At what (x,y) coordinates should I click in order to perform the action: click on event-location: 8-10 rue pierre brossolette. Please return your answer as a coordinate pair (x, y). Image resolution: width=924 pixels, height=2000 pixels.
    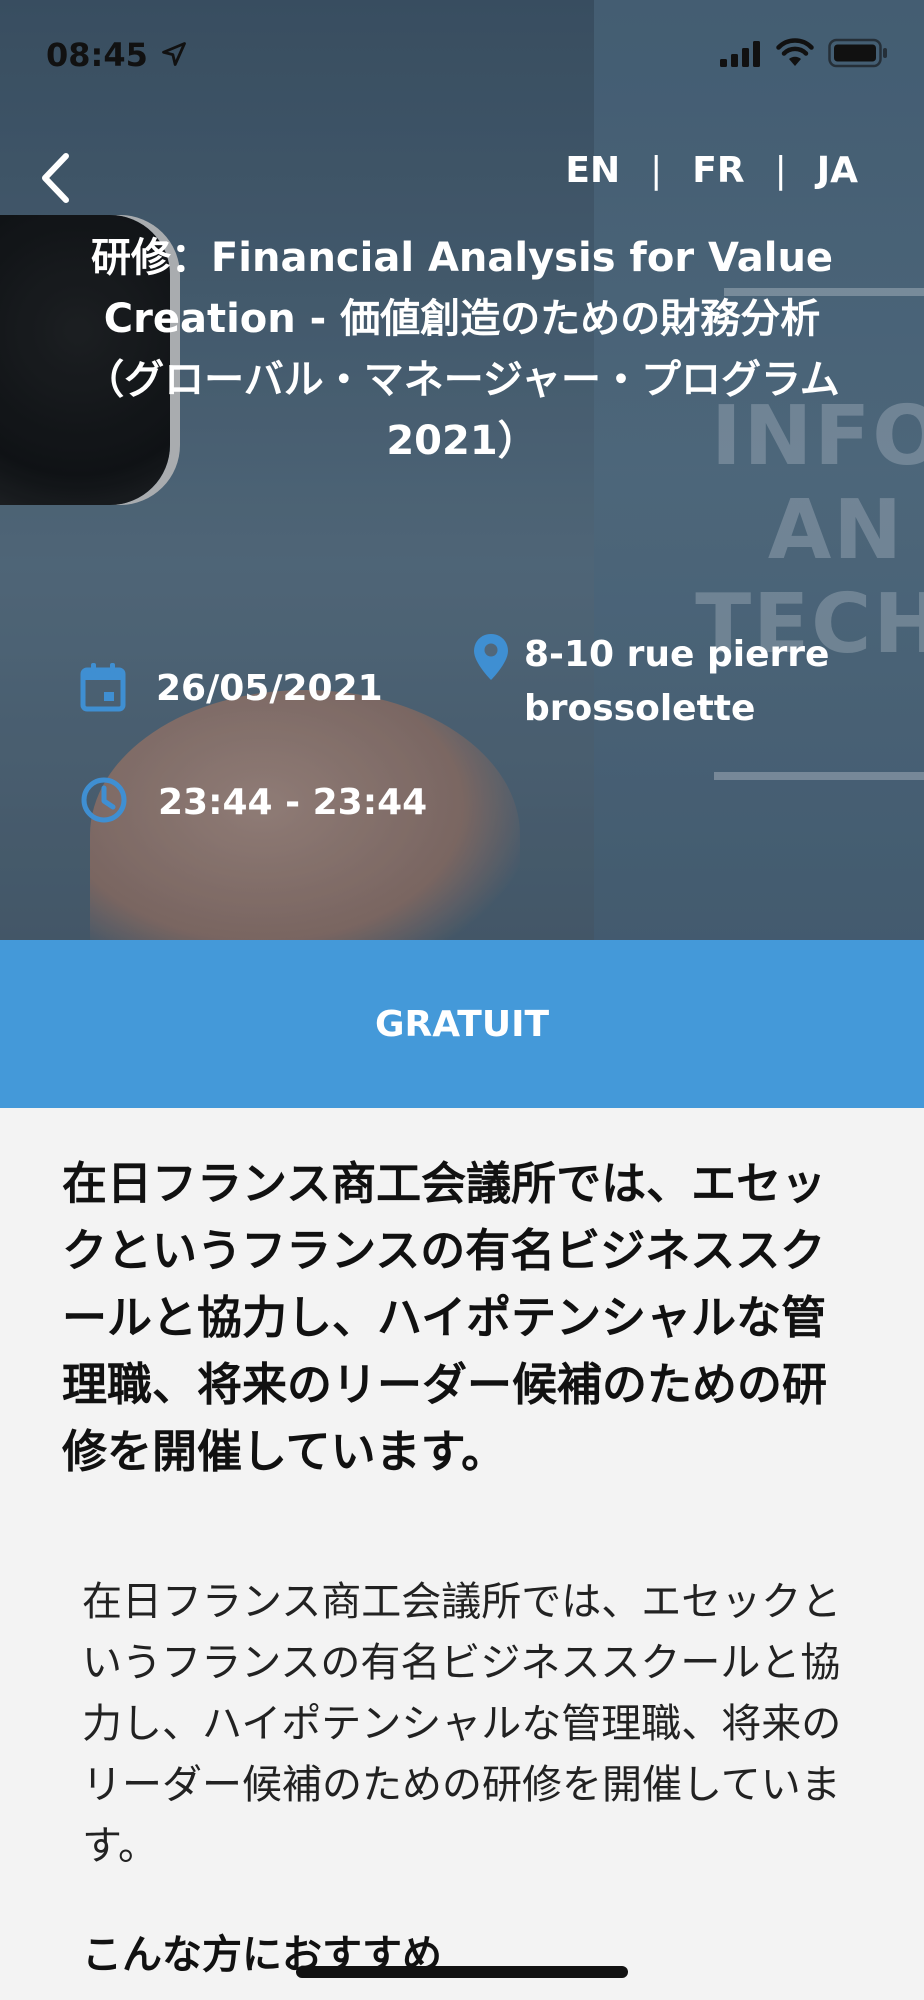
    Looking at the image, I should click on (677, 681).